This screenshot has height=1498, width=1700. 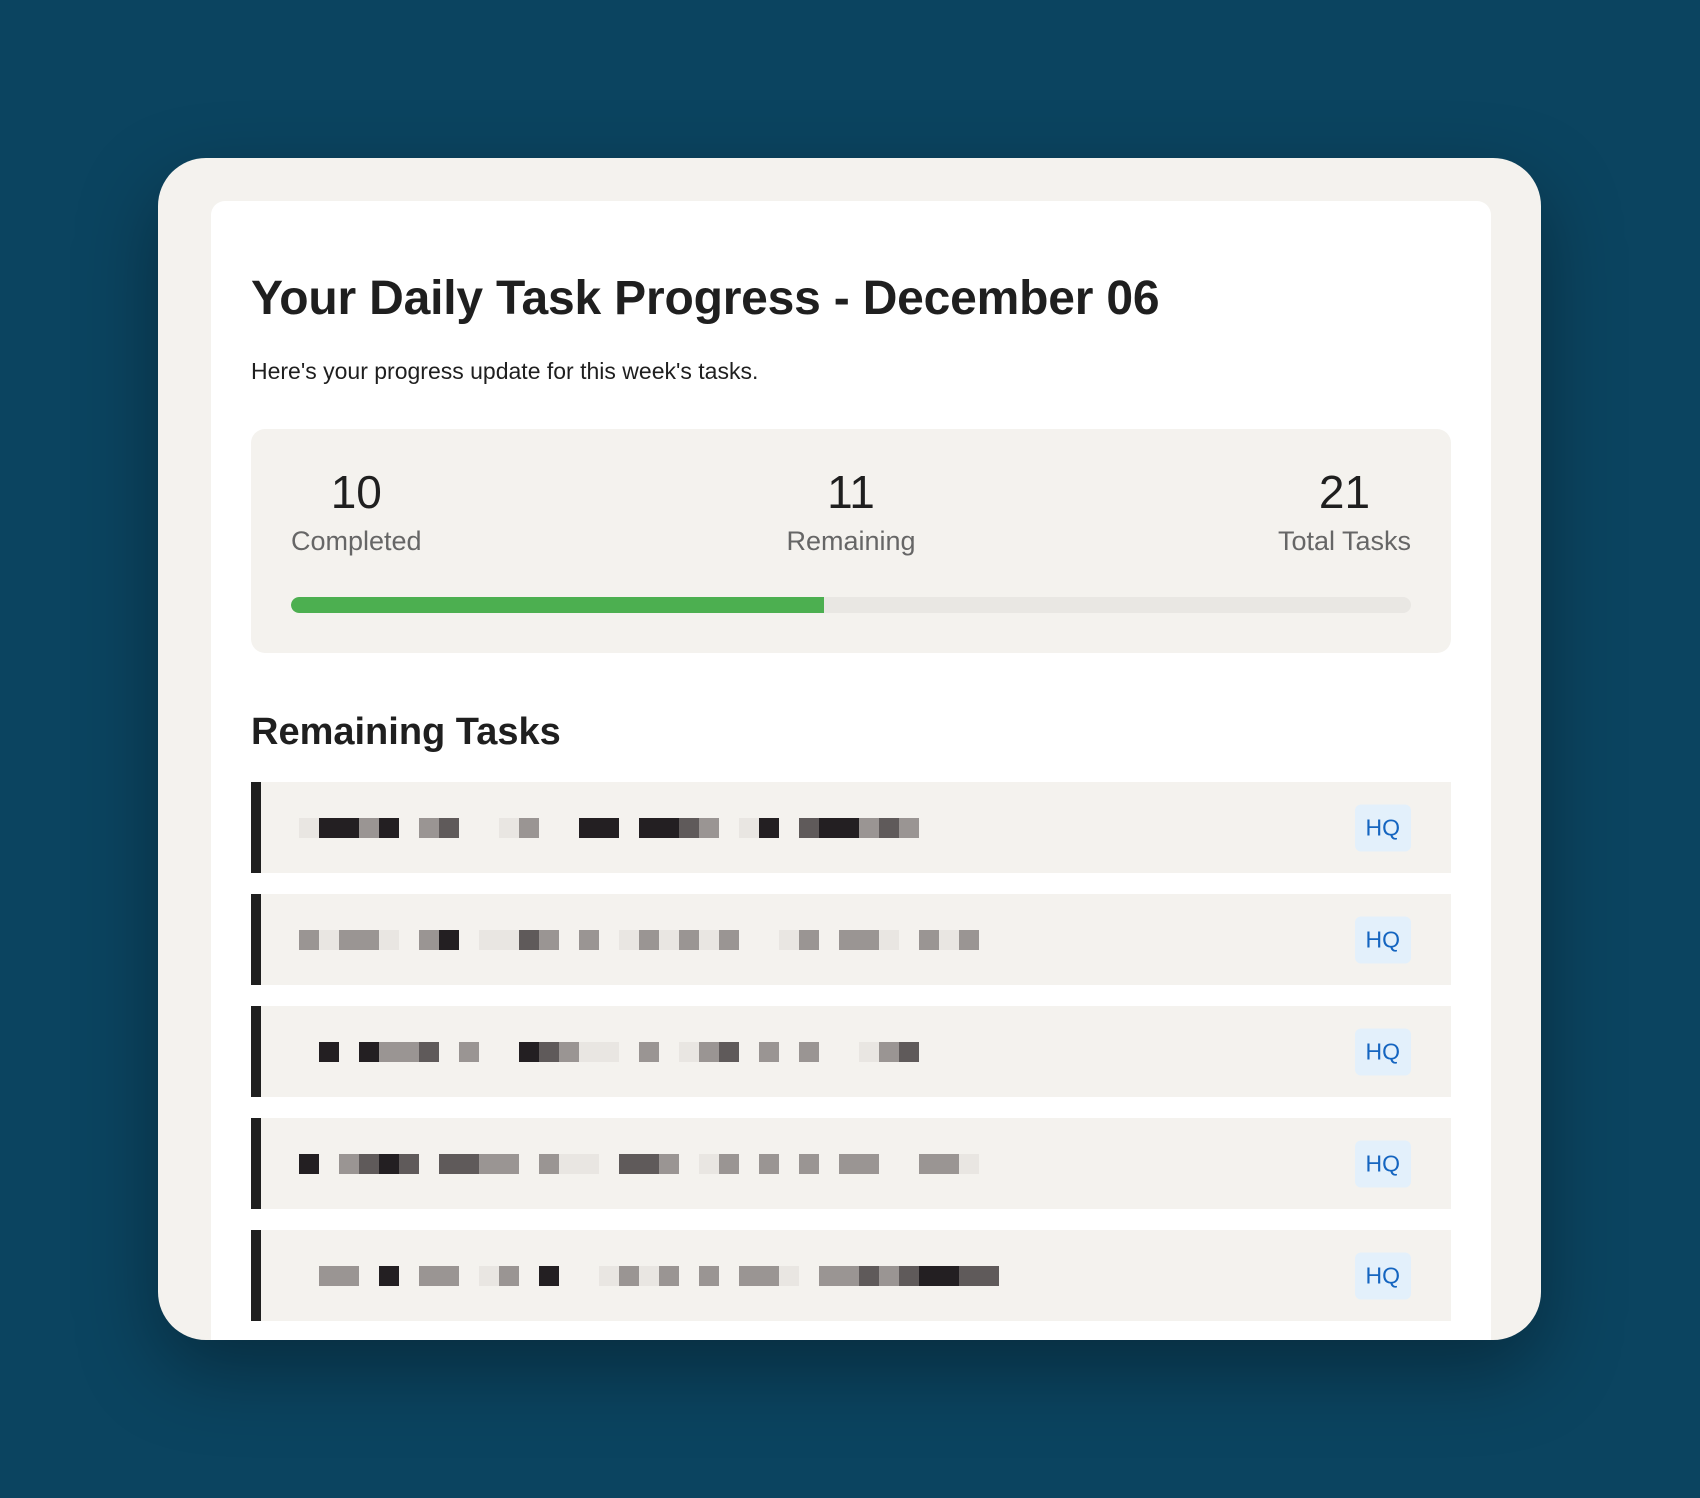 I want to click on remaining-label: Remaining, so click(x=851, y=540).